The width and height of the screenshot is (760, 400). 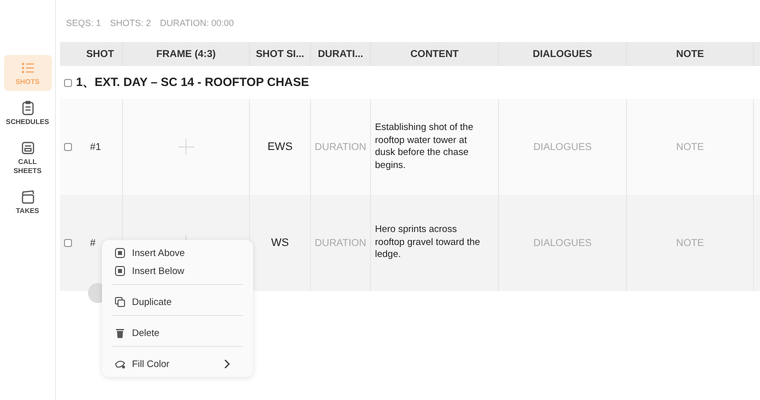 I want to click on menu-item: Insert Below, so click(x=177, y=271).